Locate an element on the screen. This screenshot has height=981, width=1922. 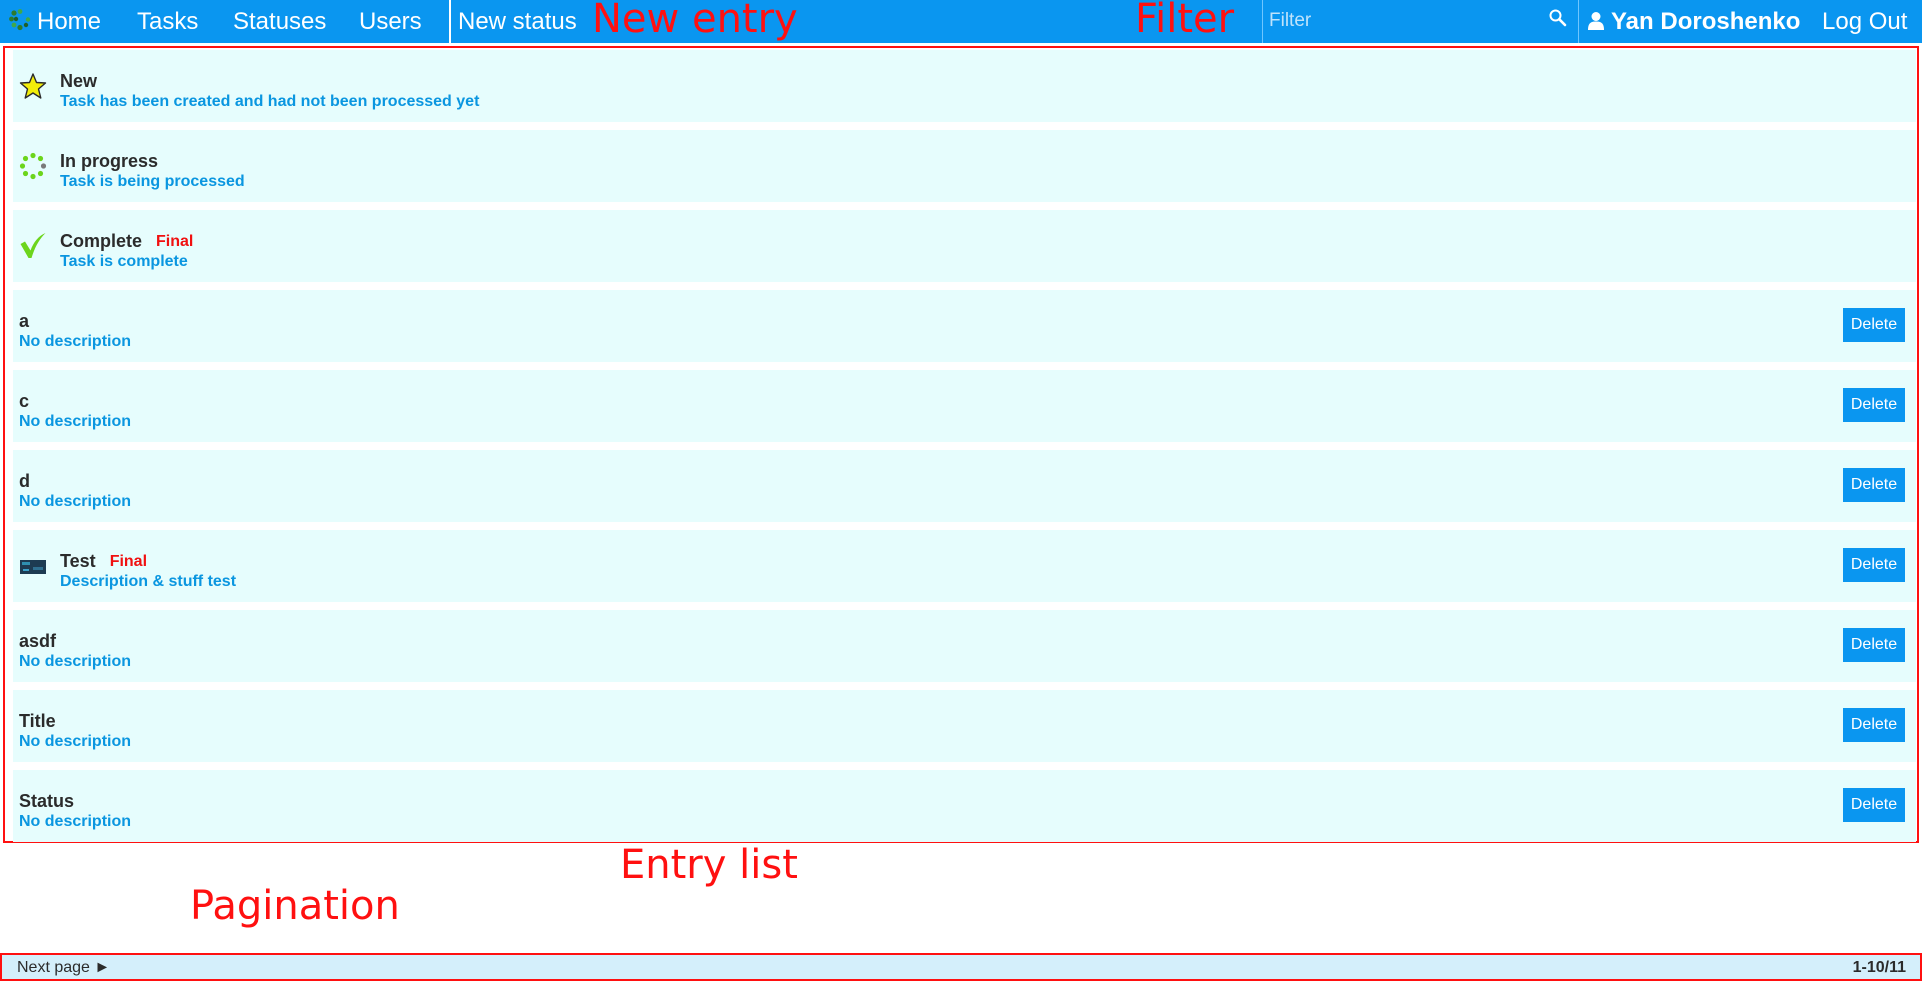
entry-title: In progress is located at coordinates (109, 161).